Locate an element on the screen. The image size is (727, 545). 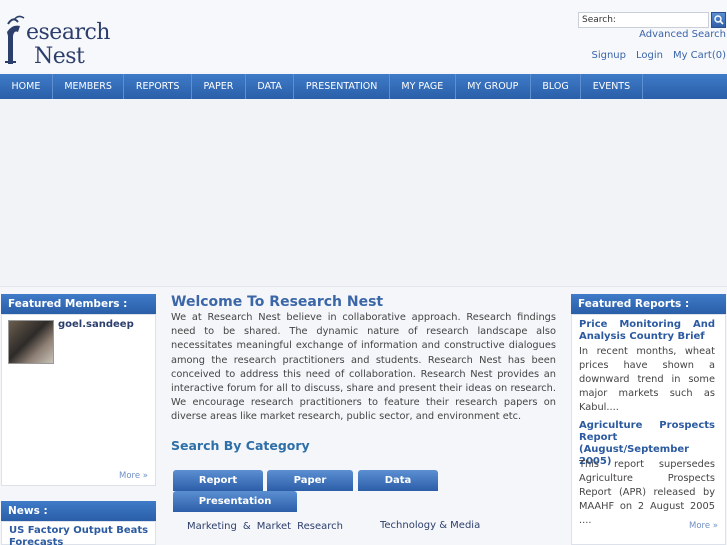
news-heading: News : is located at coordinates (78, 511).